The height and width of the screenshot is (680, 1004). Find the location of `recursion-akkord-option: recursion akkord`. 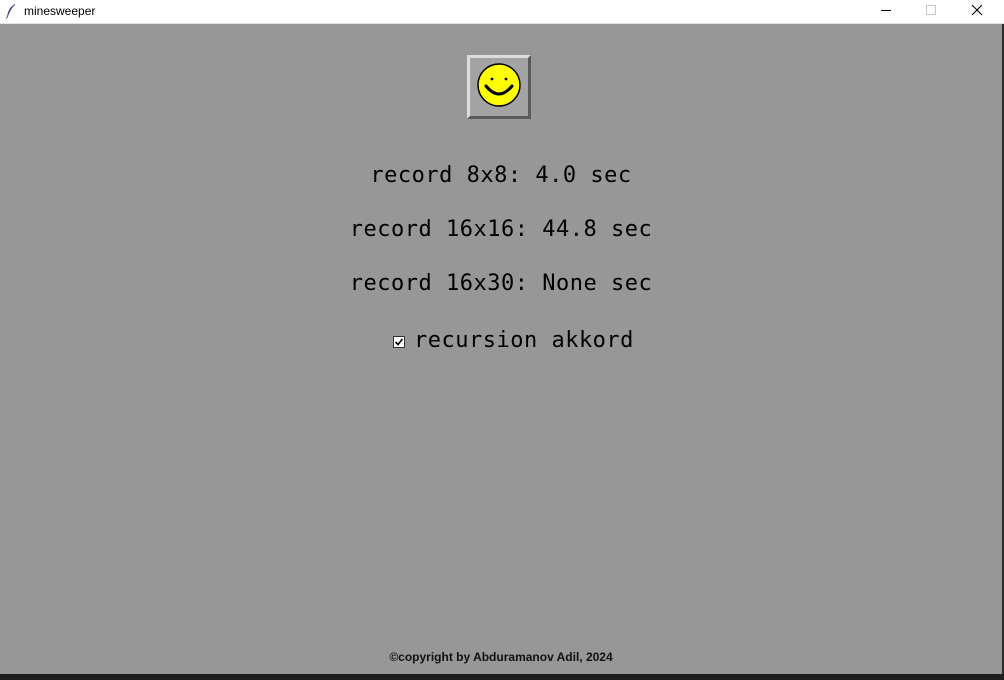

recursion-akkord-option: recursion akkord is located at coordinates (513, 341).